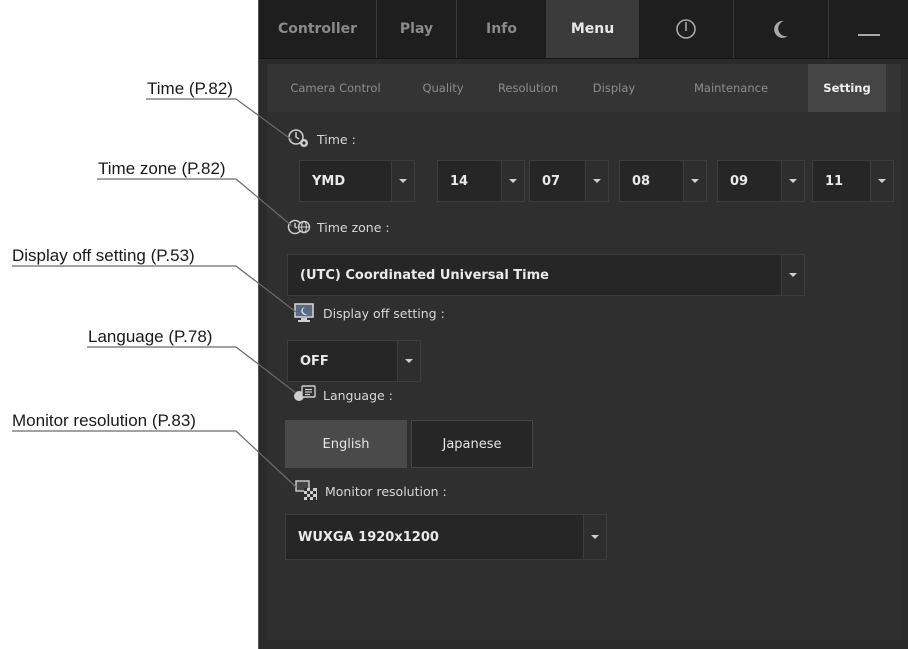 Image resolution: width=908 pixels, height=649 pixels. I want to click on language-english-button: English, so click(346, 444).